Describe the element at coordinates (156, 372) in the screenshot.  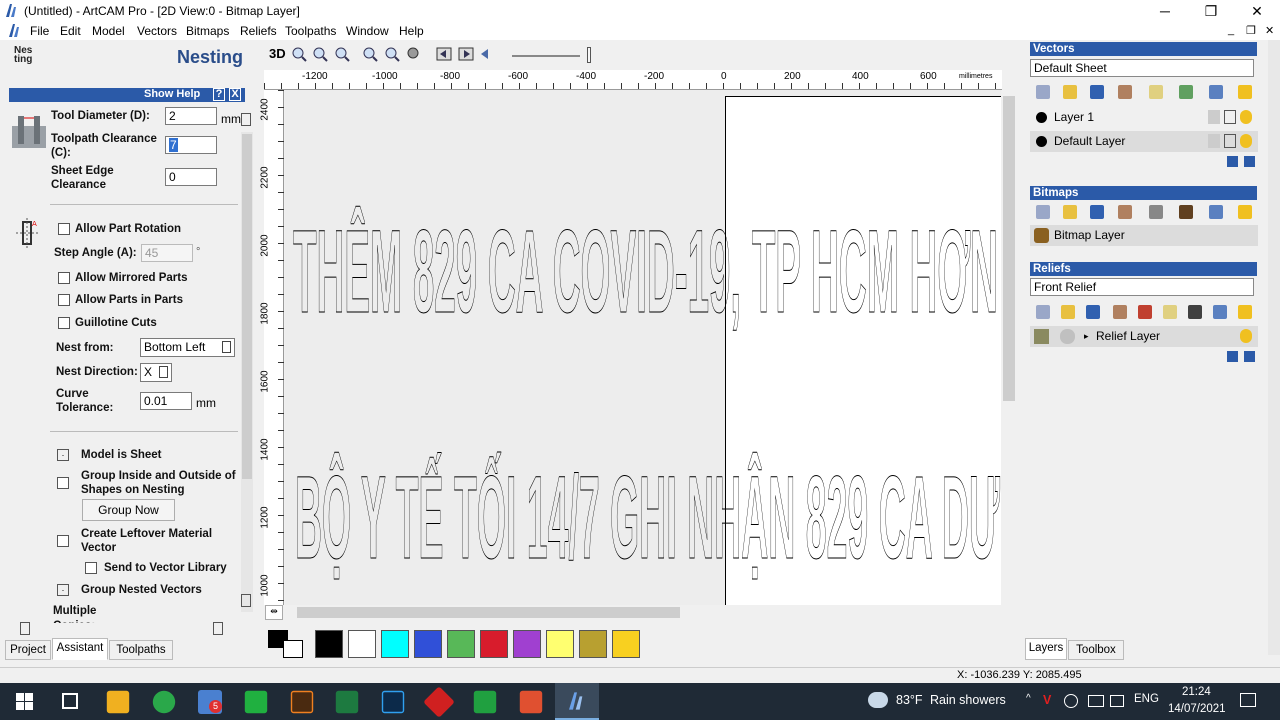
I see `nest-direction-select: X` at that location.